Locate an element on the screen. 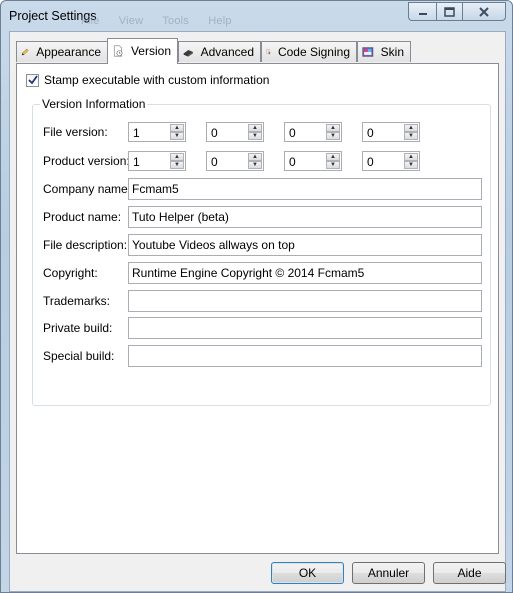 The width and height of the screenshot is (513, 593). product-version-major: 1 ▲ ▼ is located at coordinates (157, 161).